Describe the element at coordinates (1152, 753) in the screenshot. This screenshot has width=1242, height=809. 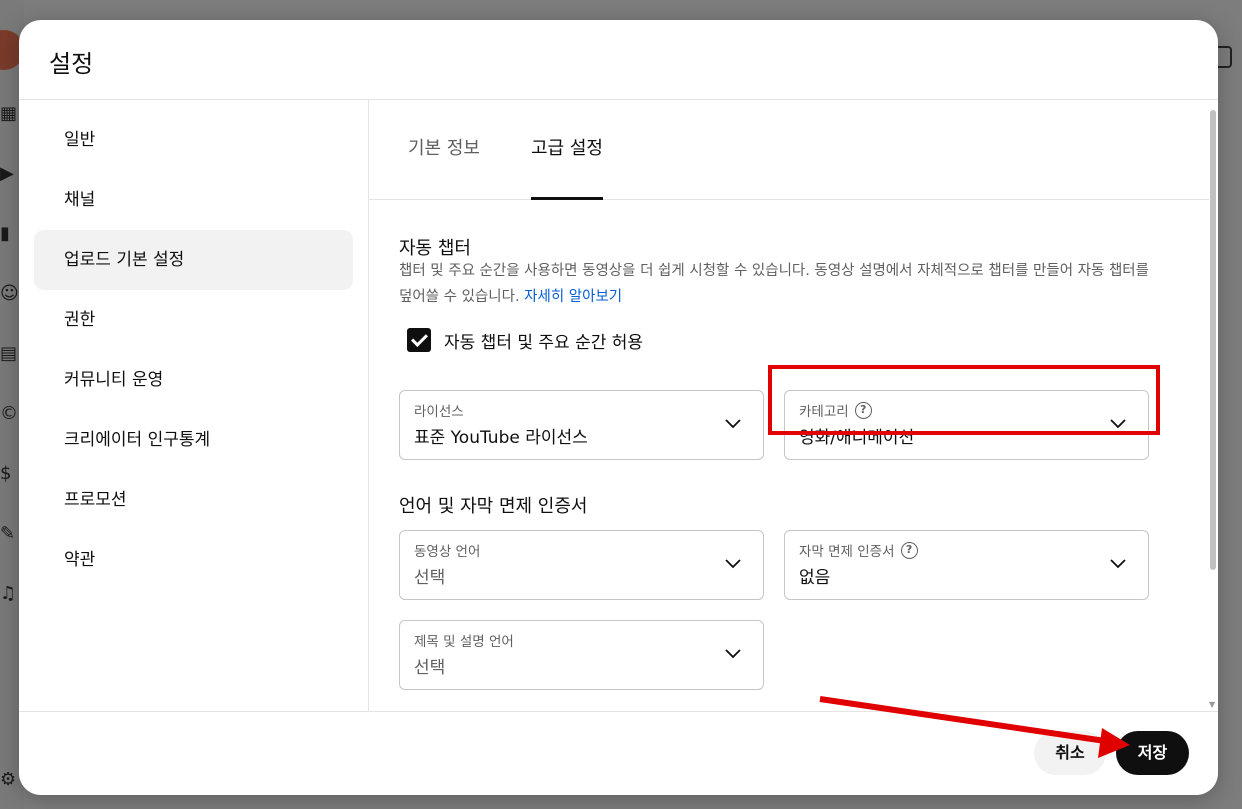
I see `save-button: 저장` at that location.